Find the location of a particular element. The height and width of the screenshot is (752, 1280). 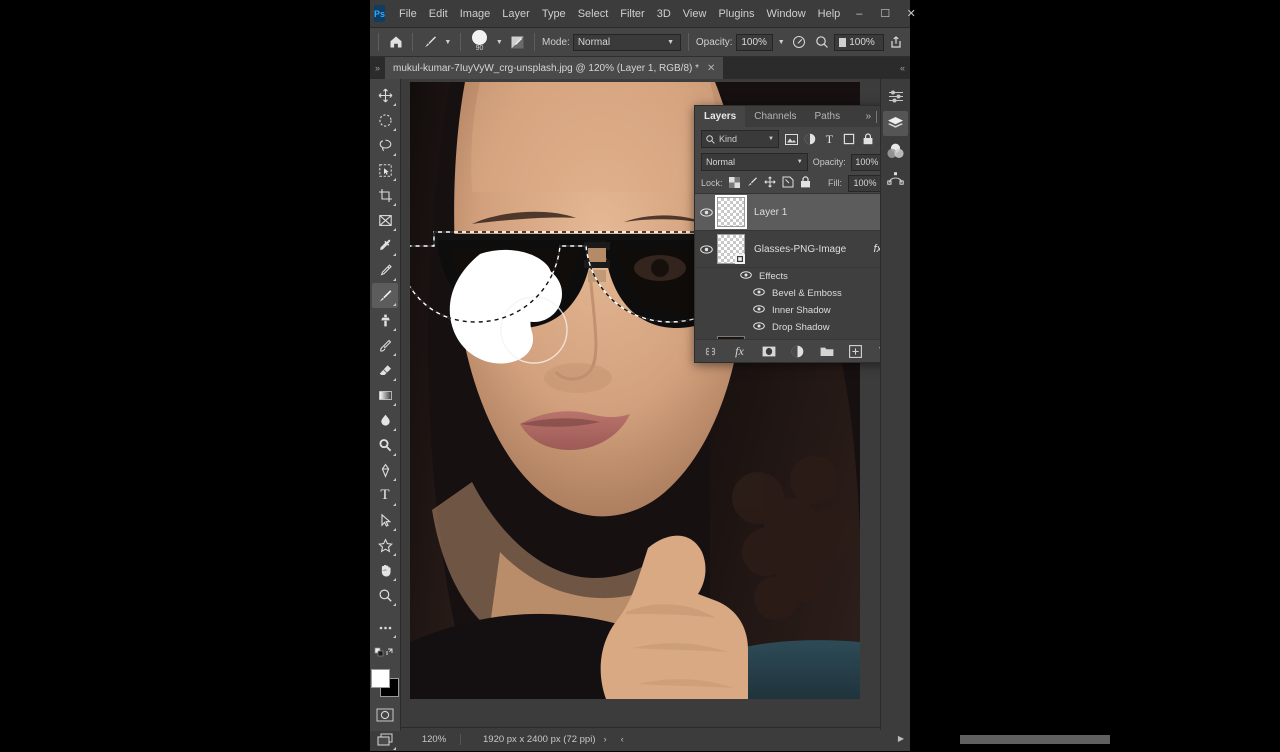

share-icon is located at coordinates (896, 42).